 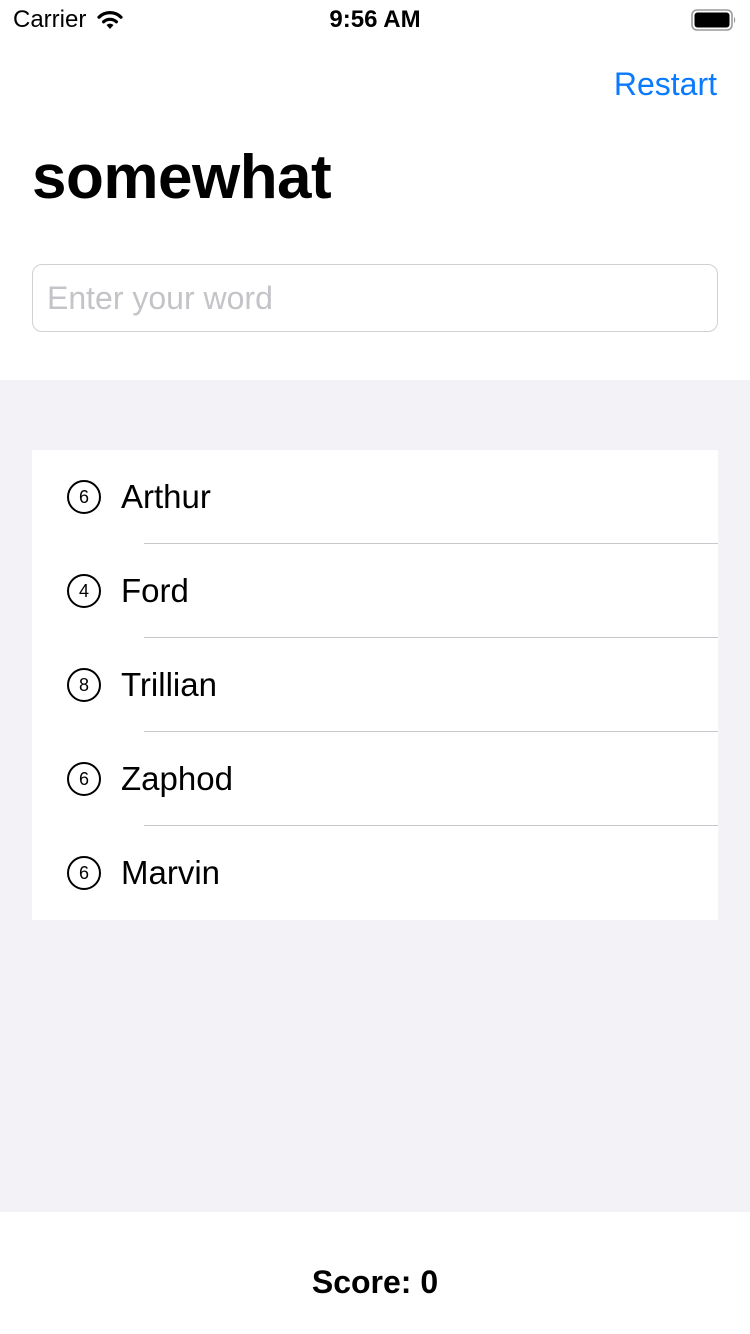 What do you see at coordinates (665, 84) in the screenshot?
I see `restart-button: Restart` at bounding box center [665, 84].